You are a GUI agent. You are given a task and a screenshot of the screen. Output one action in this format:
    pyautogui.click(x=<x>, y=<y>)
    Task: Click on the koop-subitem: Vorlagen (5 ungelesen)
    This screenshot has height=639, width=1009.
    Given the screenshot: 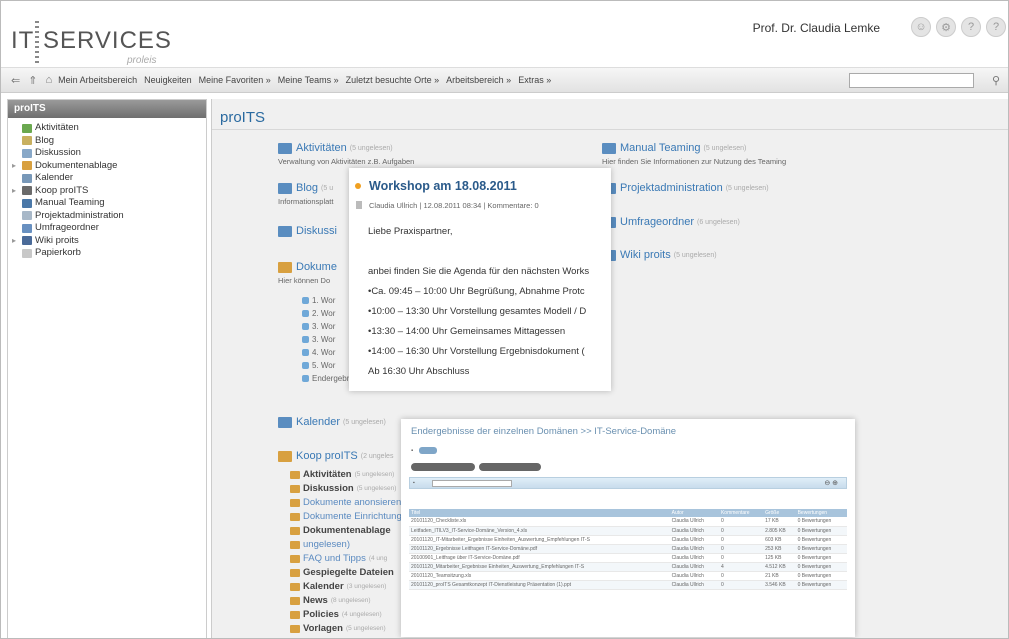 What is the action you would take?
    pyautogui.click(x=338, y=628)
    